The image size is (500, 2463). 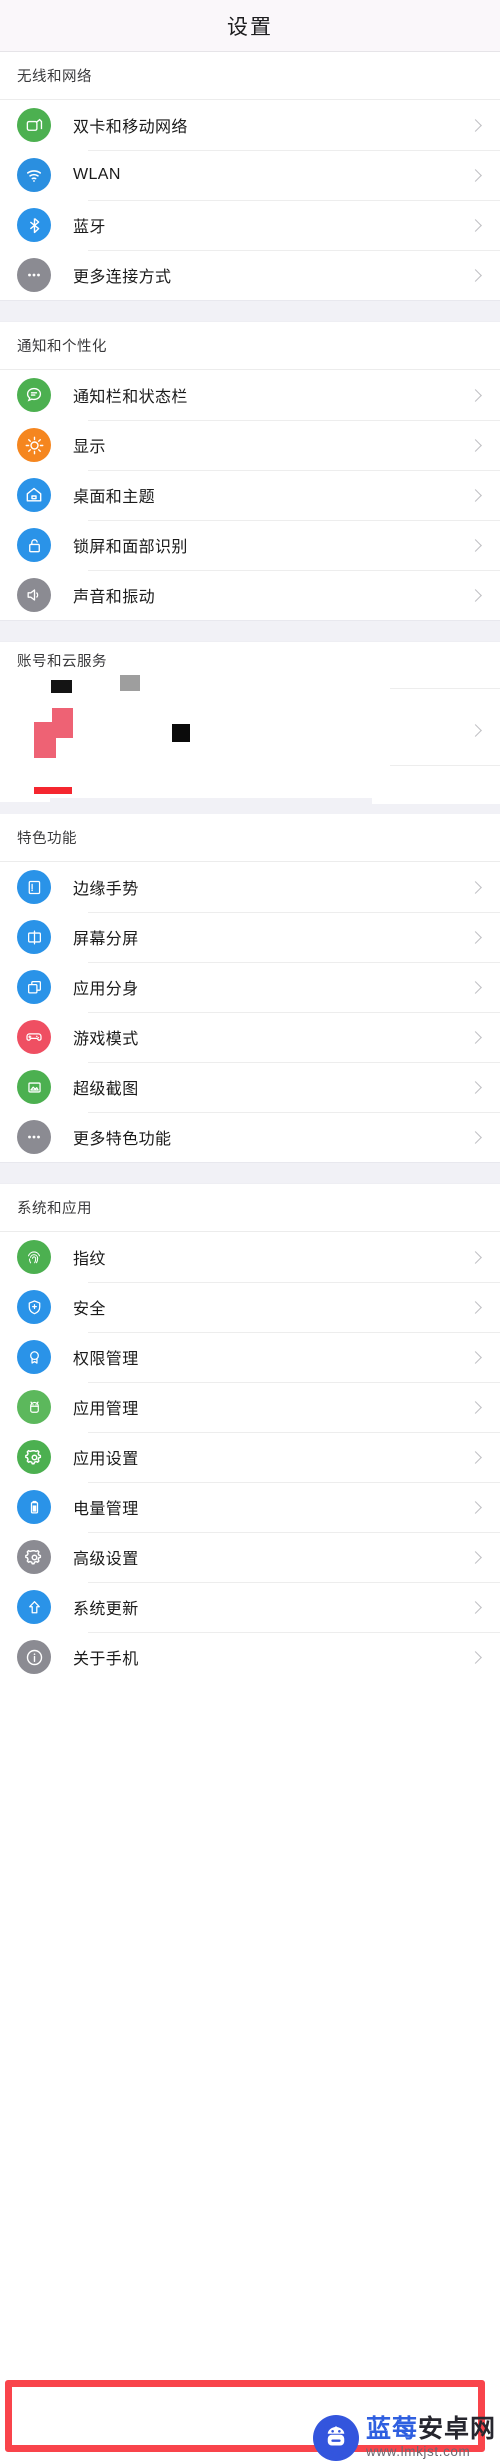 What do you see at coordinates (250, 346) in the screenshot?
I see `section-header-notification: 通知和个性化` at bounding box center [250, 346].